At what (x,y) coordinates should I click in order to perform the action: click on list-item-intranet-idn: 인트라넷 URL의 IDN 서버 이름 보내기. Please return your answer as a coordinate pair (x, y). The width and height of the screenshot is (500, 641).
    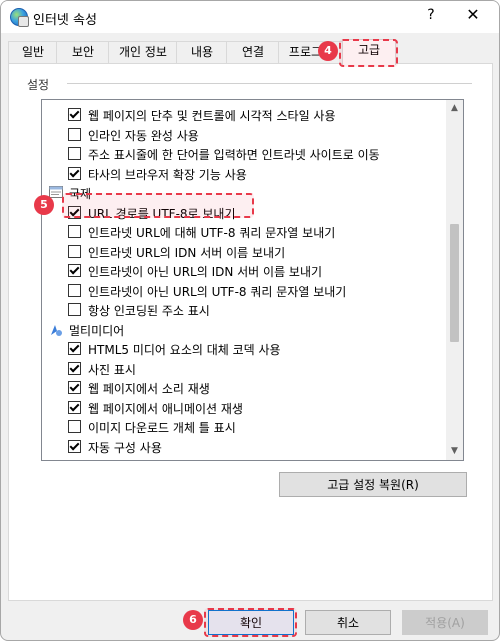
    Looking at the image, I should click on (240, 251).